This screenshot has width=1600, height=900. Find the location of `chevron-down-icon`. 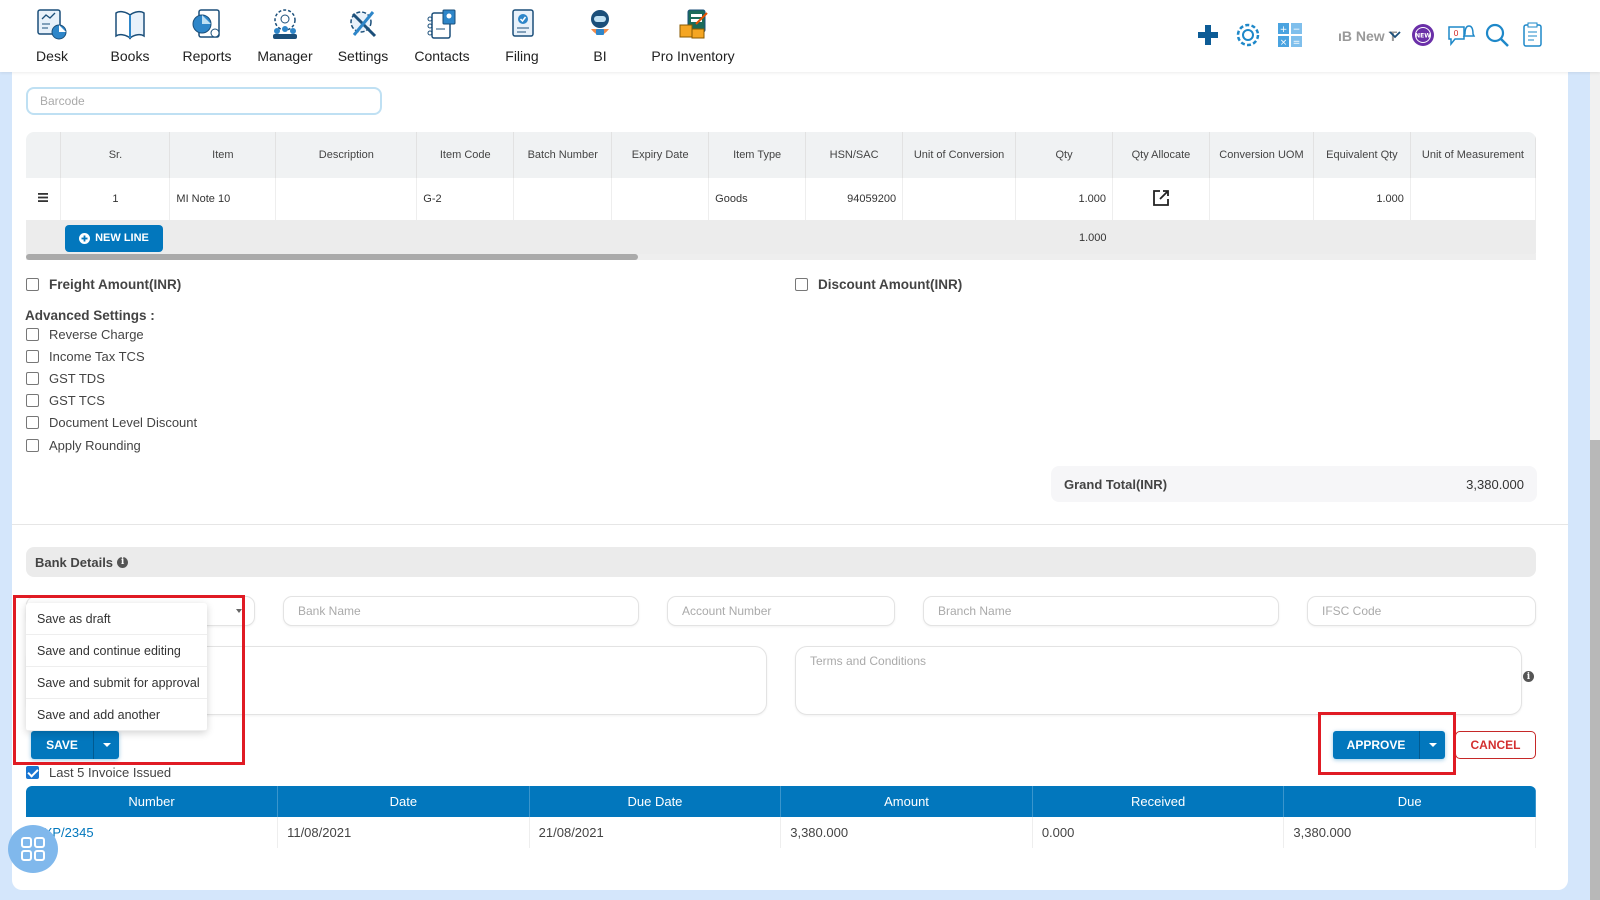

chevron-down-icon is located at coordinates (1395, 35).